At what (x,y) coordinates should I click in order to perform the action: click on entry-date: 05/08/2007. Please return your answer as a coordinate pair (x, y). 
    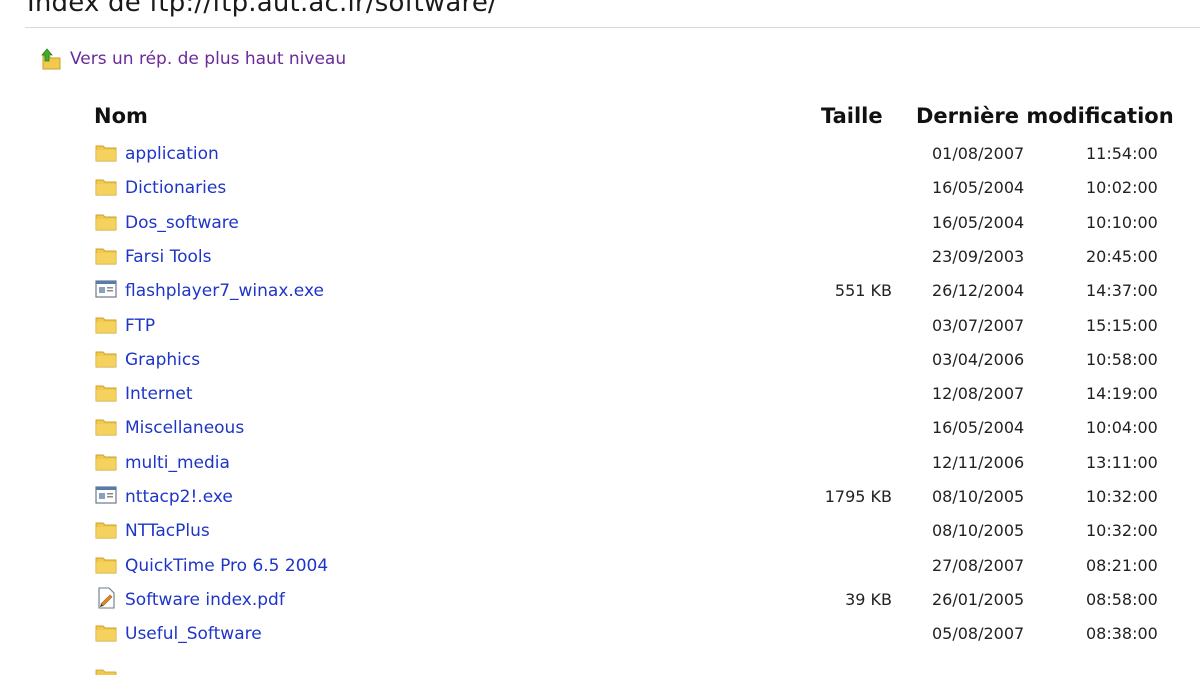
    Looking at the image, I should click on (978, 634).